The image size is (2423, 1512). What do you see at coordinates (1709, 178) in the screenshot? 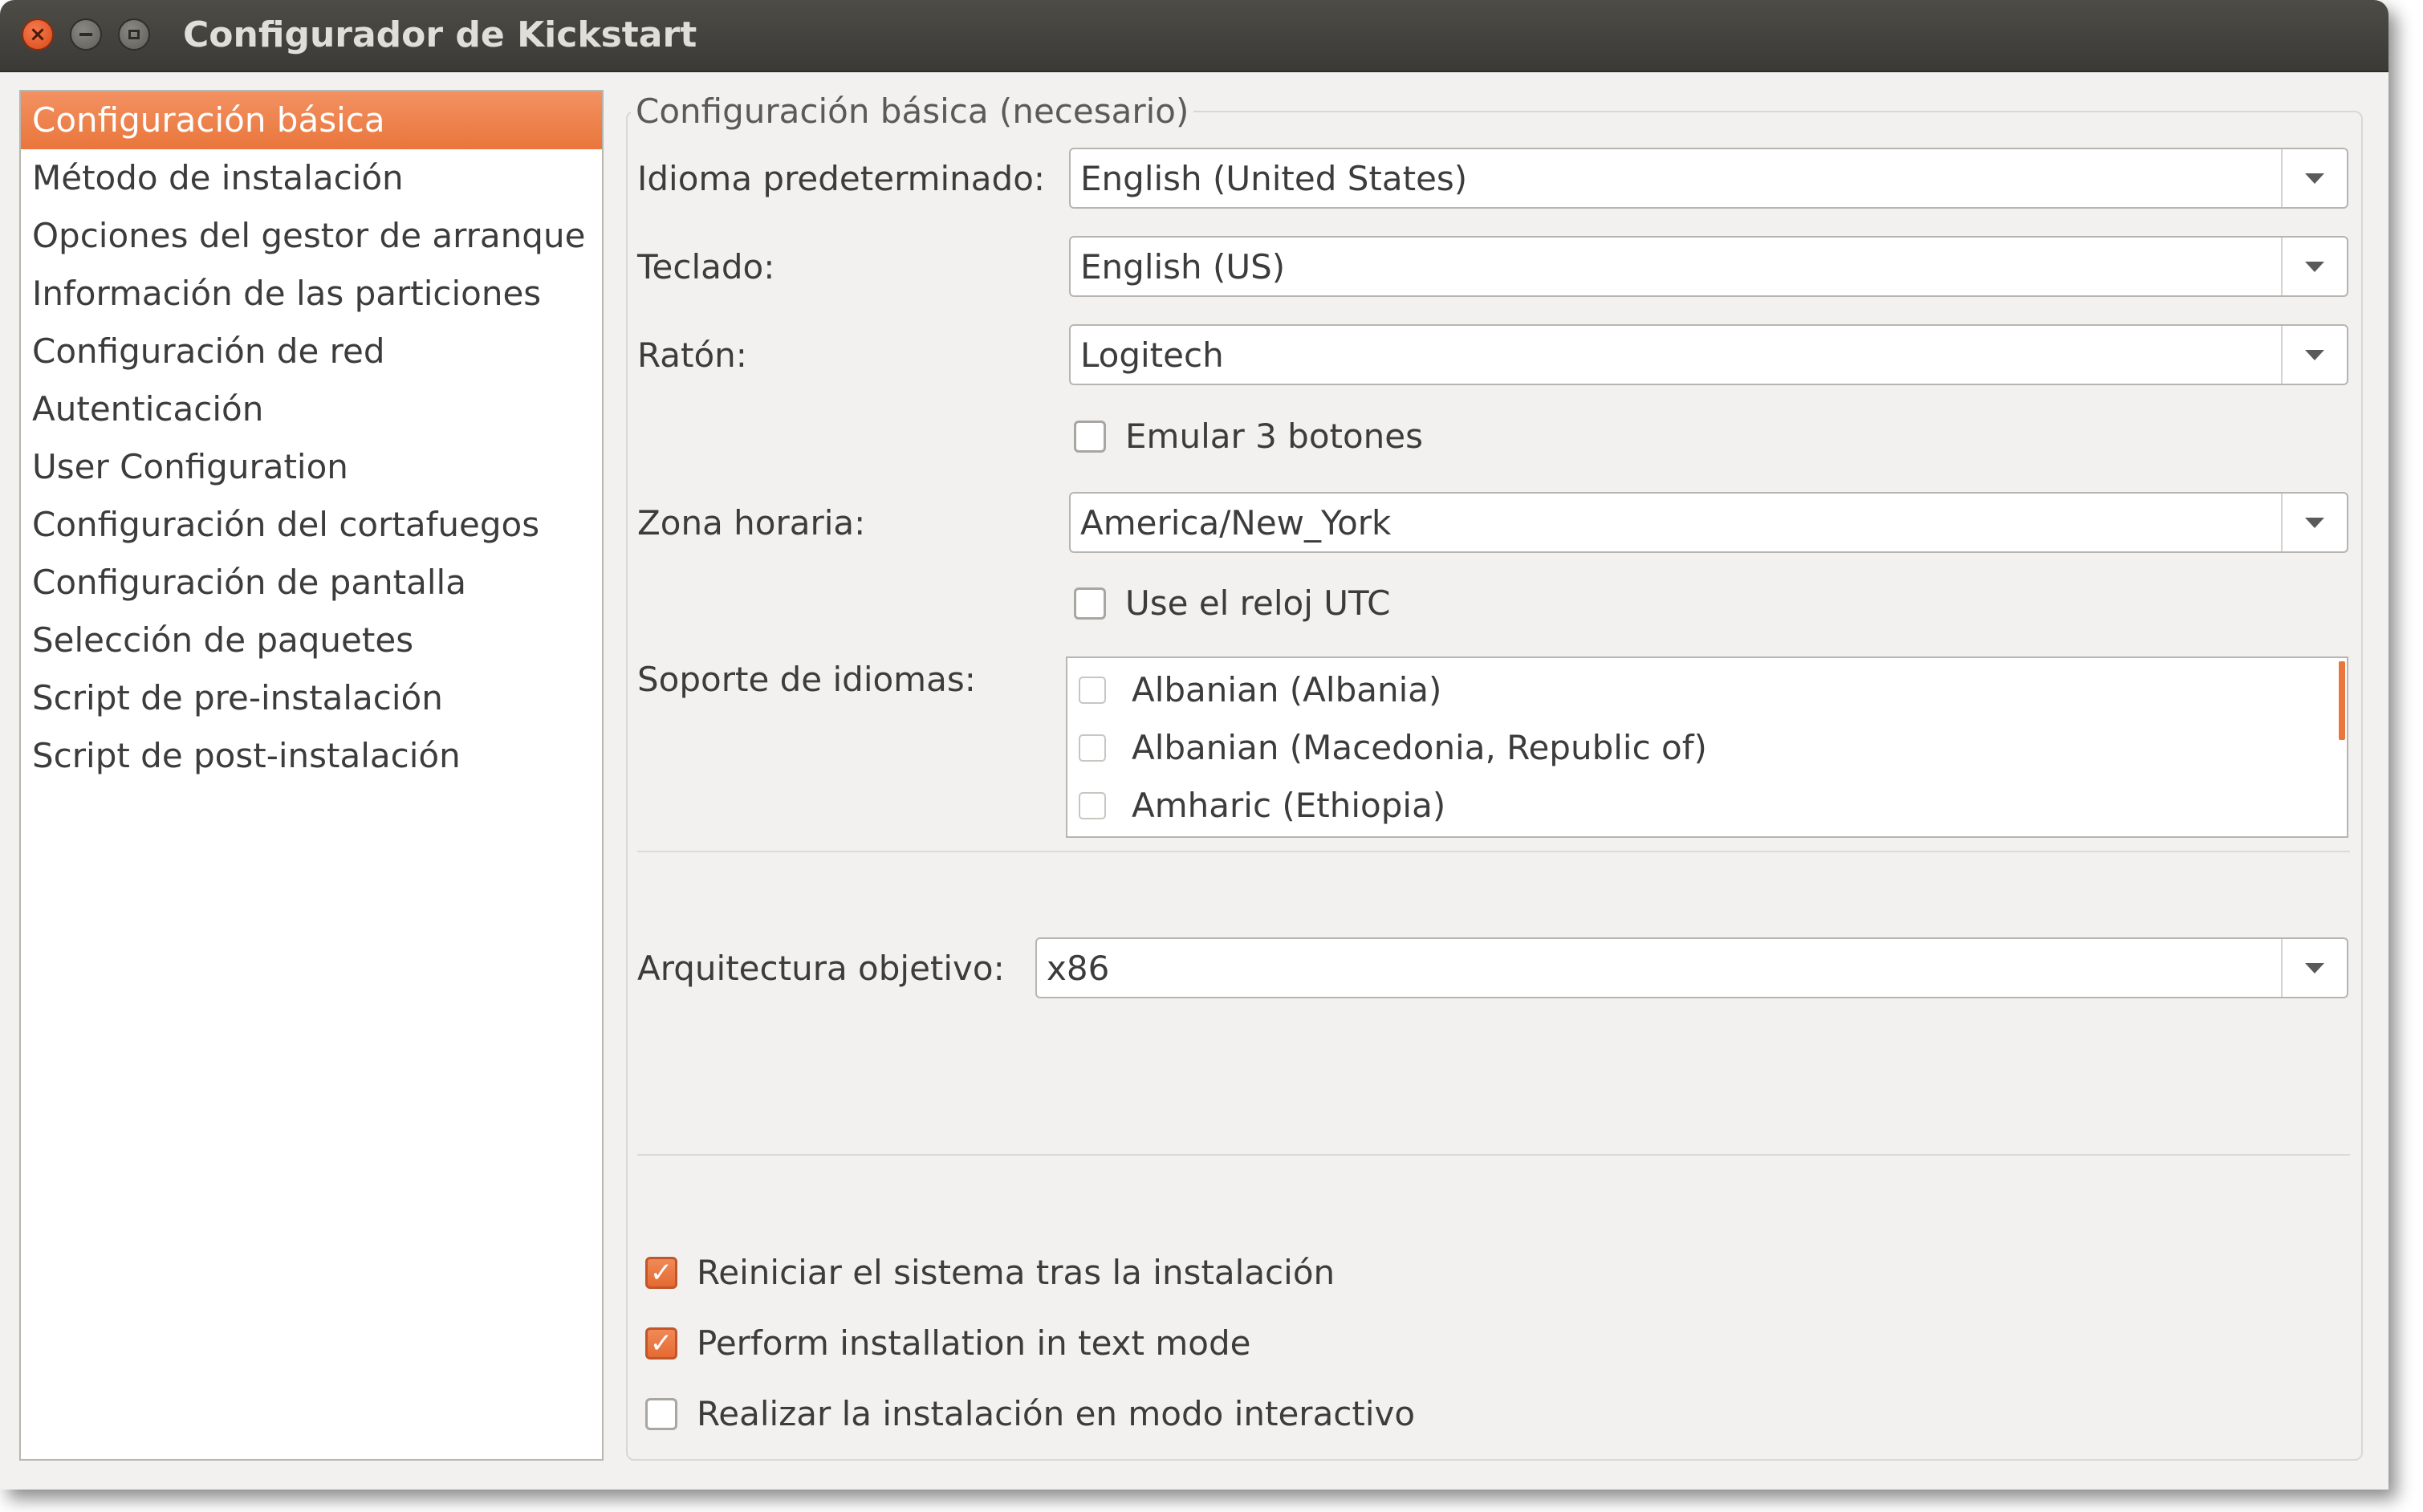
I see `default-language-combo: English (United States)` at bounding box center [1709, 178].